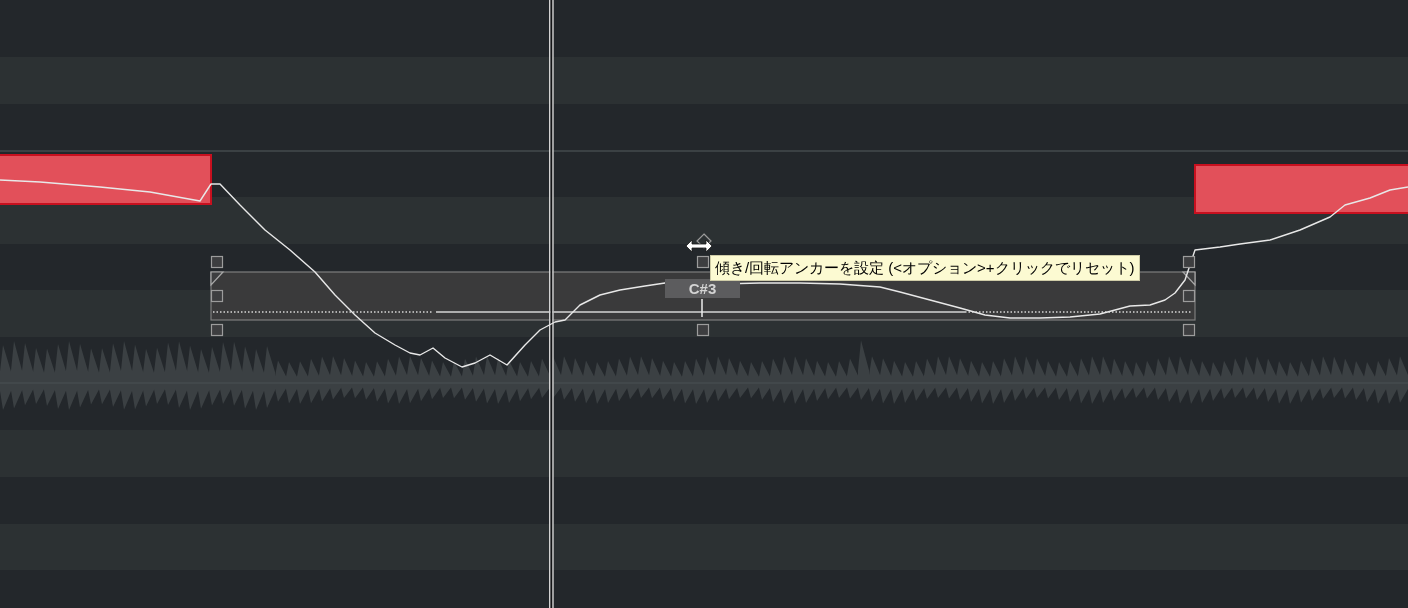 The image size is (1408, 608). Describe the element at coordinates (925, 268) in the screenshot. I see `tooltip: 傾き/回転アンカーを設定 (<オプション>+クリックでリセット)` at that location.